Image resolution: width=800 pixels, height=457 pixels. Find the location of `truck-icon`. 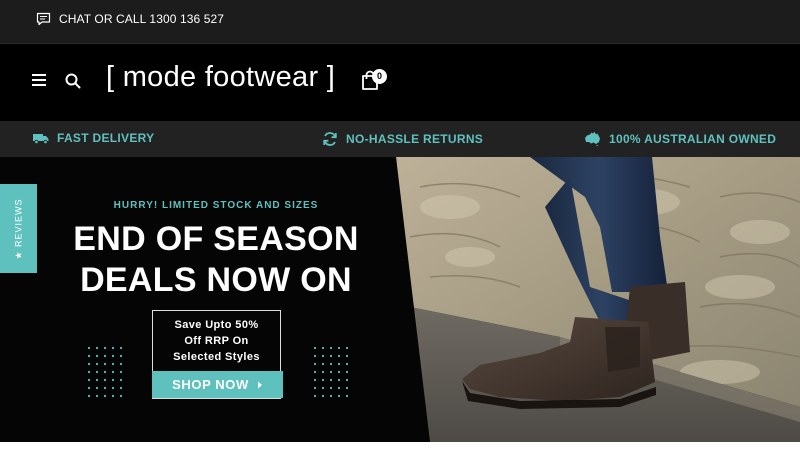

truck-icon is located at coordinates (41, 139).